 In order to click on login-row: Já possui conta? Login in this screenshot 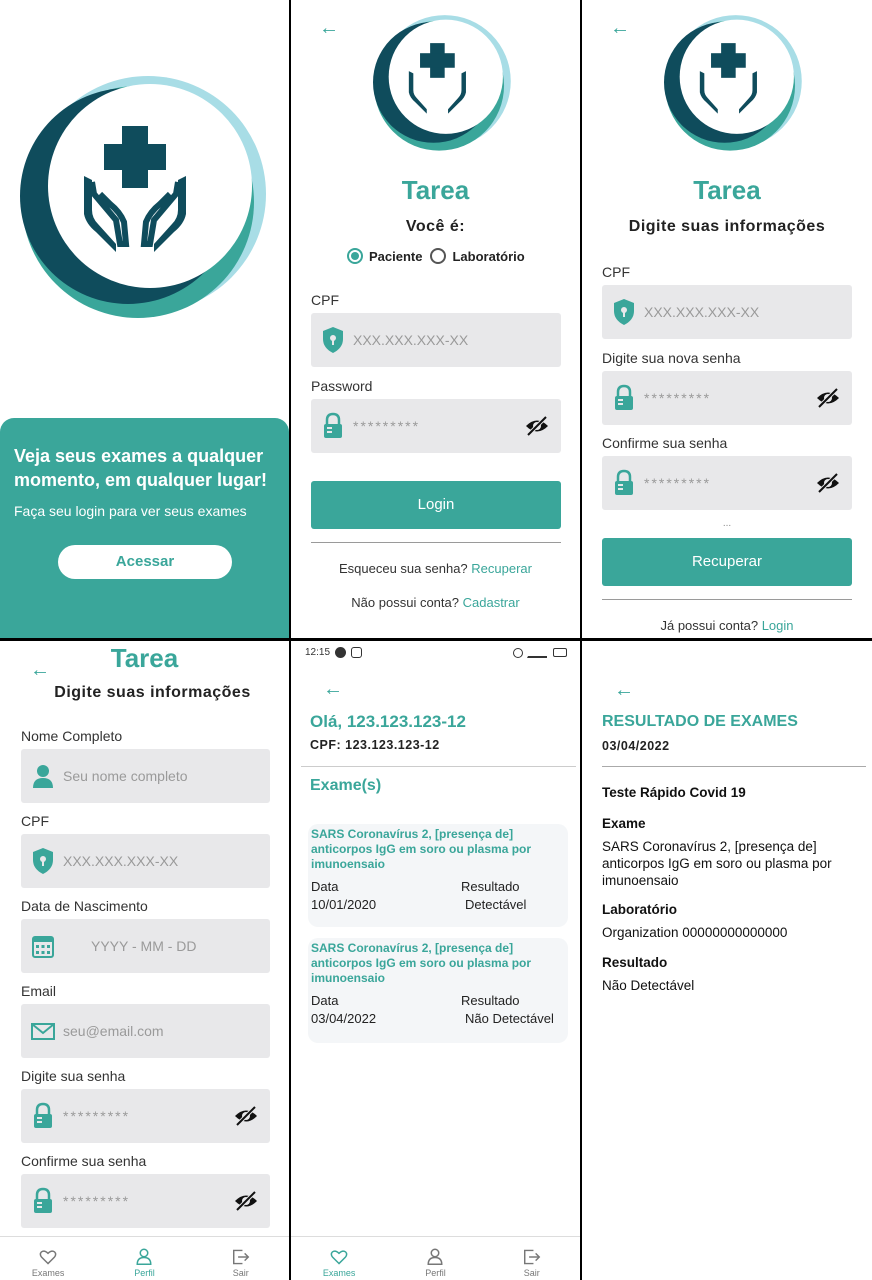, I will do `click(727, 625)`.